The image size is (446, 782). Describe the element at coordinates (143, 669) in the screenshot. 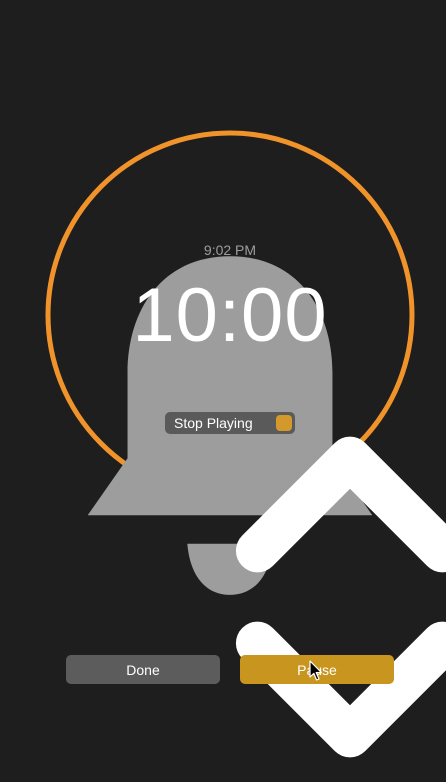

I see `done-button: Done` at that location.